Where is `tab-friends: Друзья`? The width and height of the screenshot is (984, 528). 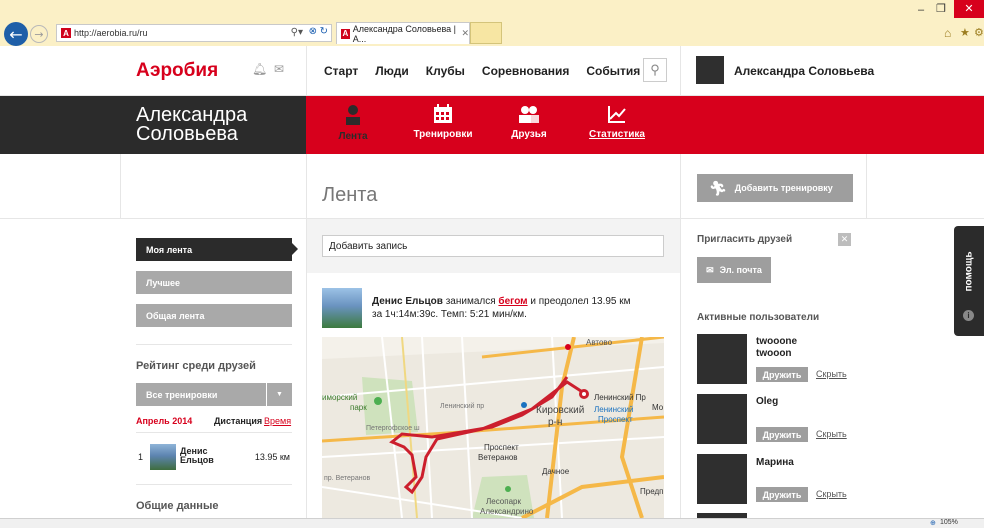
tab-friends: Друзья is located at coordinates (529, 125).